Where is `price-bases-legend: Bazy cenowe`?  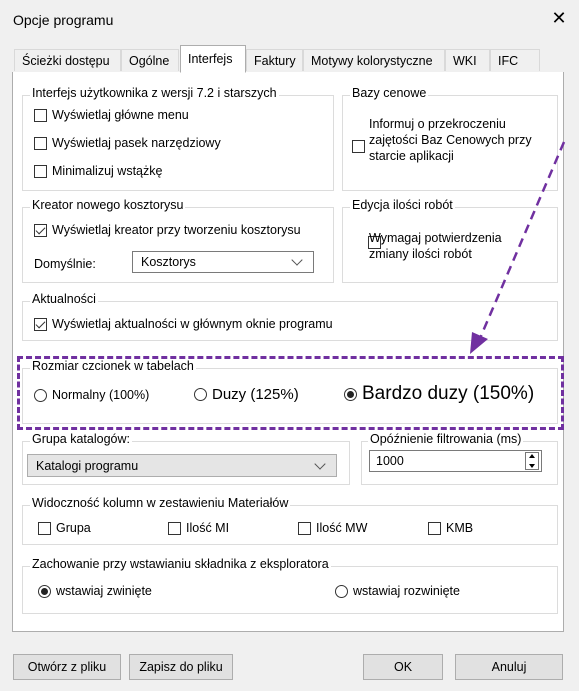
price-bases-legend: Bazy cenowe is located at coordinates (389, 93).